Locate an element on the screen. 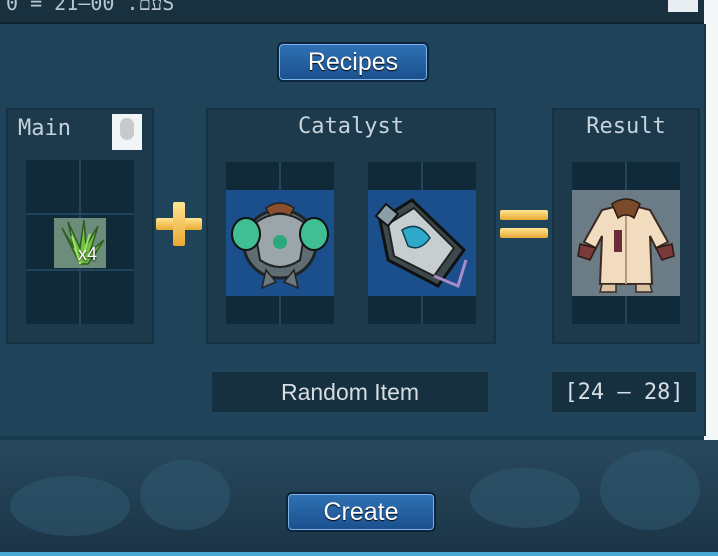  lock-icon is located at coordinates (127, 129).